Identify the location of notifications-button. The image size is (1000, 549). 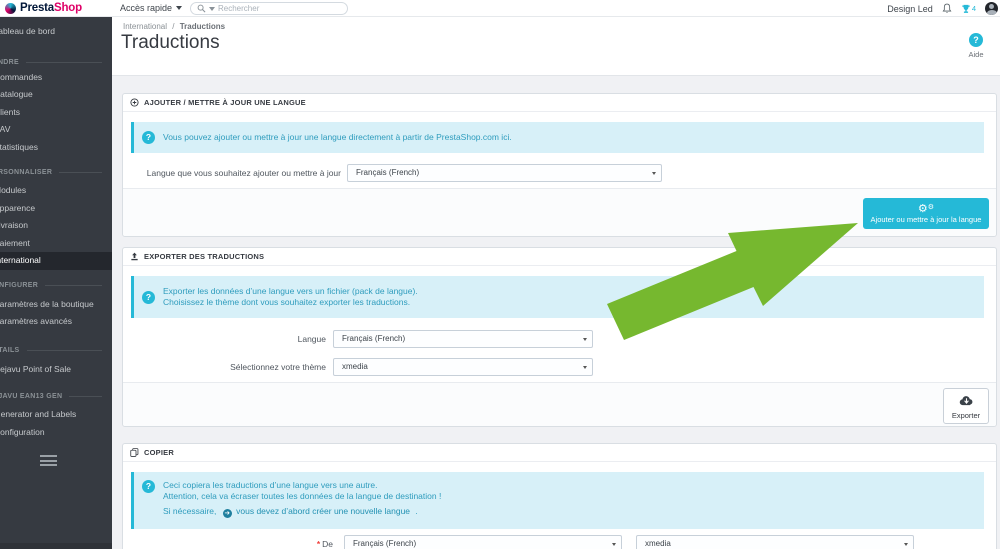
(947, 8).